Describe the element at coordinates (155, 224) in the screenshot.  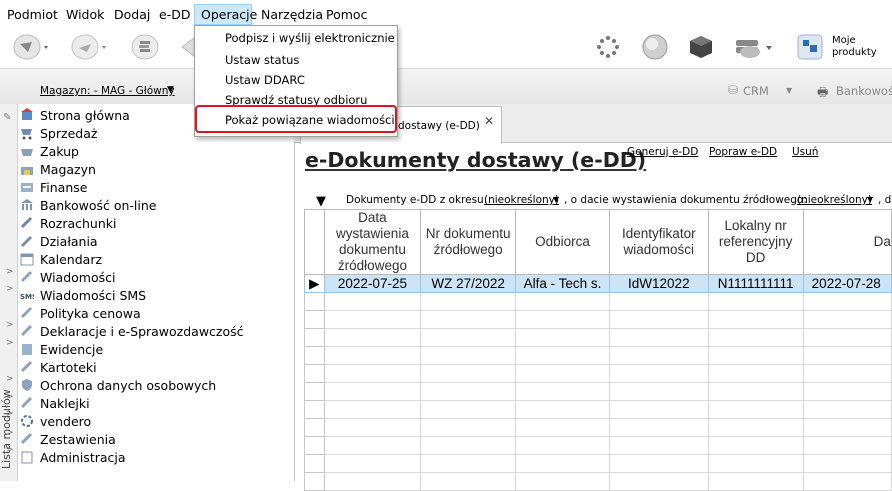
I see `sidebar-item-rozrachunki: Rozrachunki` at that location.